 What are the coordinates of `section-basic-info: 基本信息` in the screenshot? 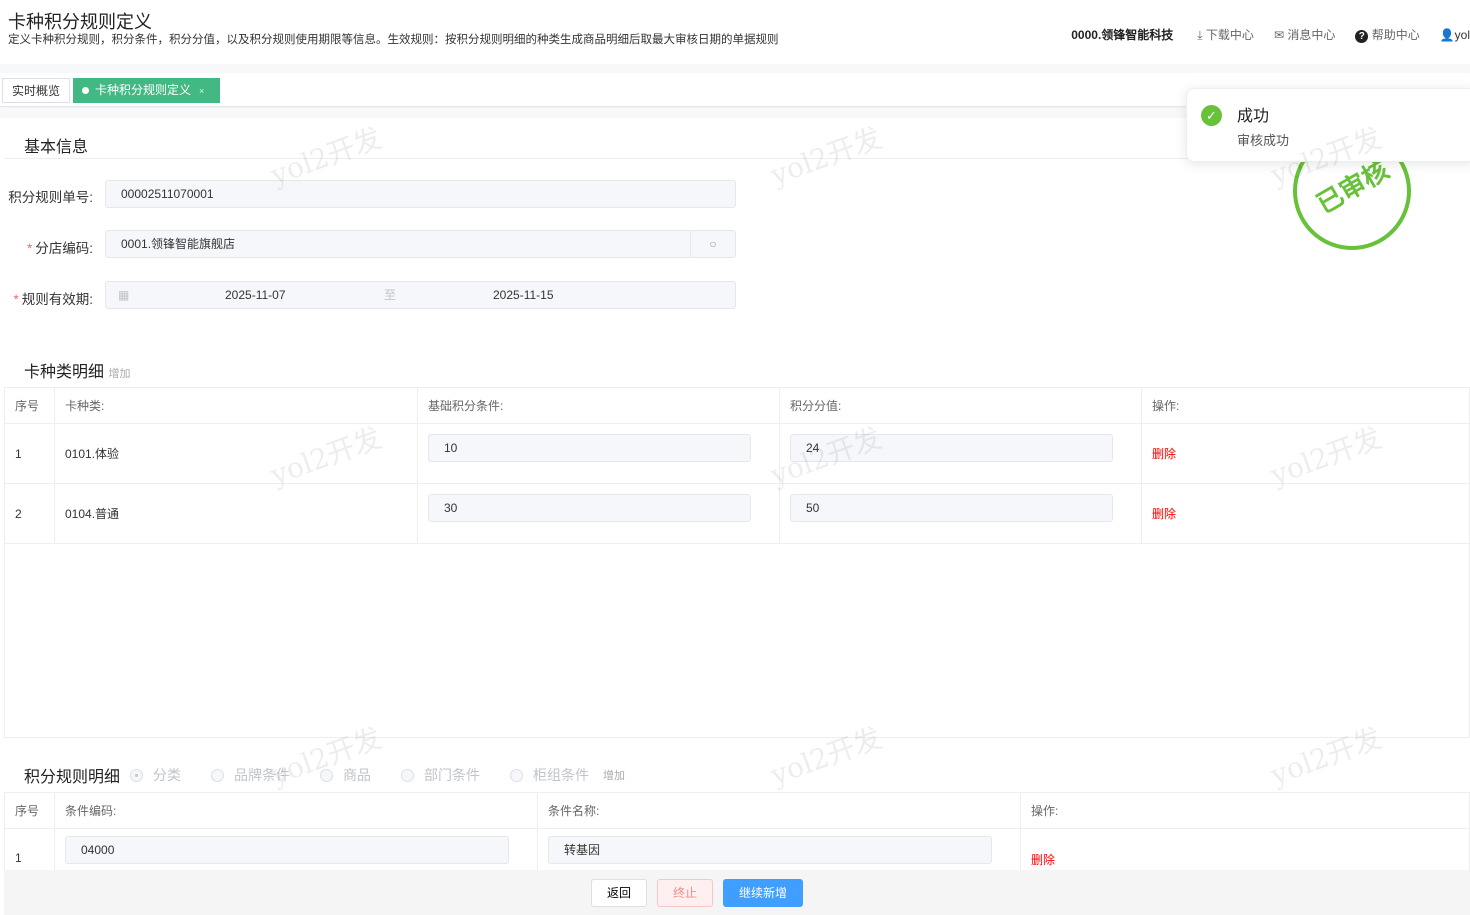 It's located at (56, 147).